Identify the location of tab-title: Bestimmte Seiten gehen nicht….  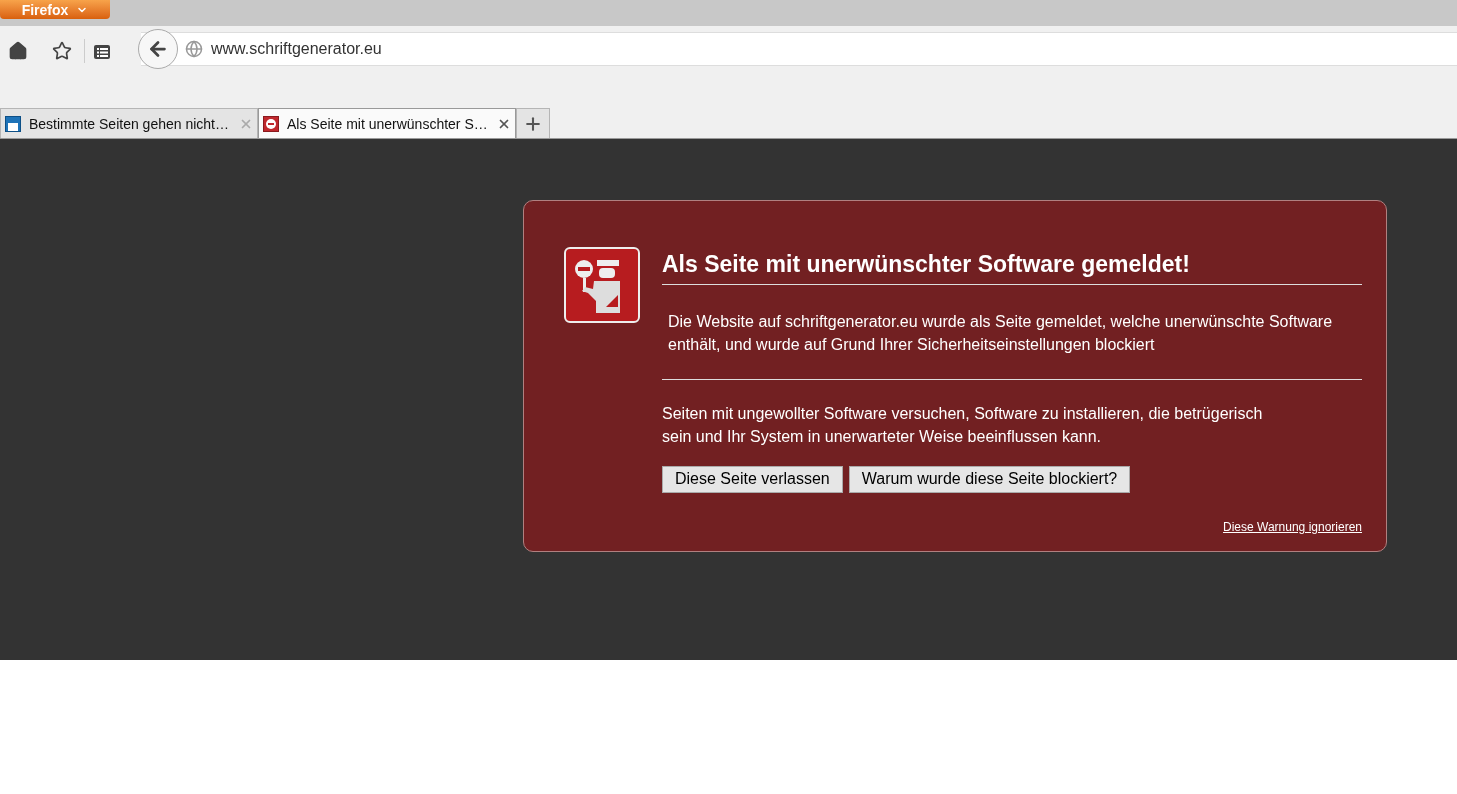
(129, 124).